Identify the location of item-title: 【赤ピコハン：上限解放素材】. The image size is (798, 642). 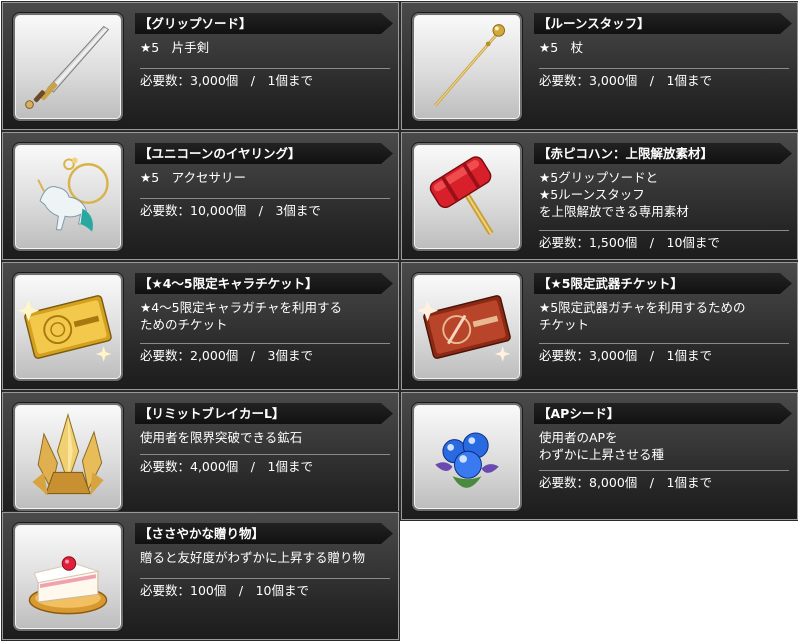
(663, 153).